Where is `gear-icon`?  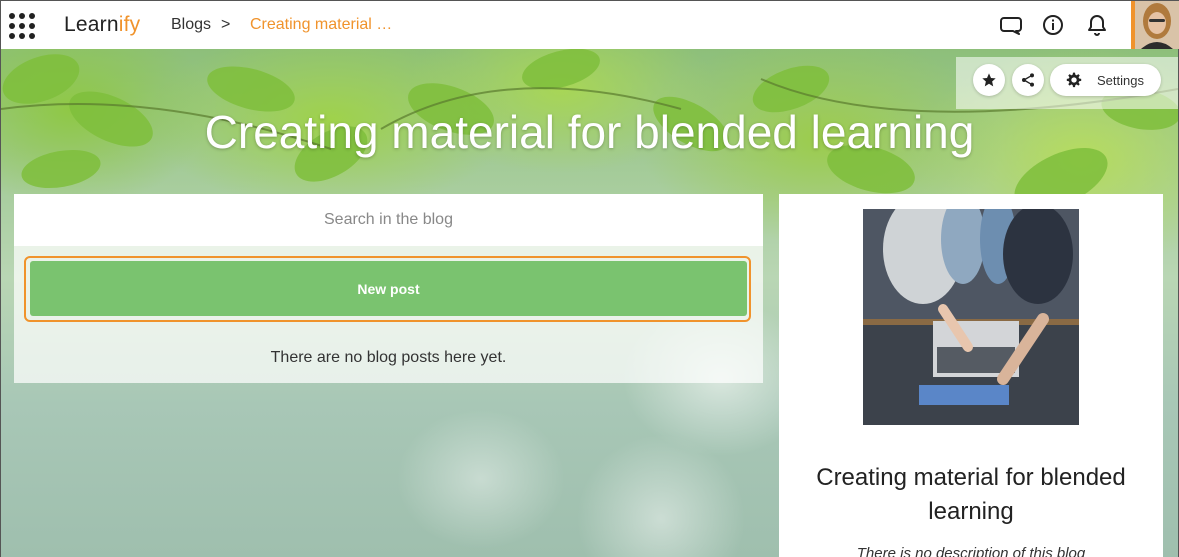 gear-icon is located at coordinates (1074, 80).